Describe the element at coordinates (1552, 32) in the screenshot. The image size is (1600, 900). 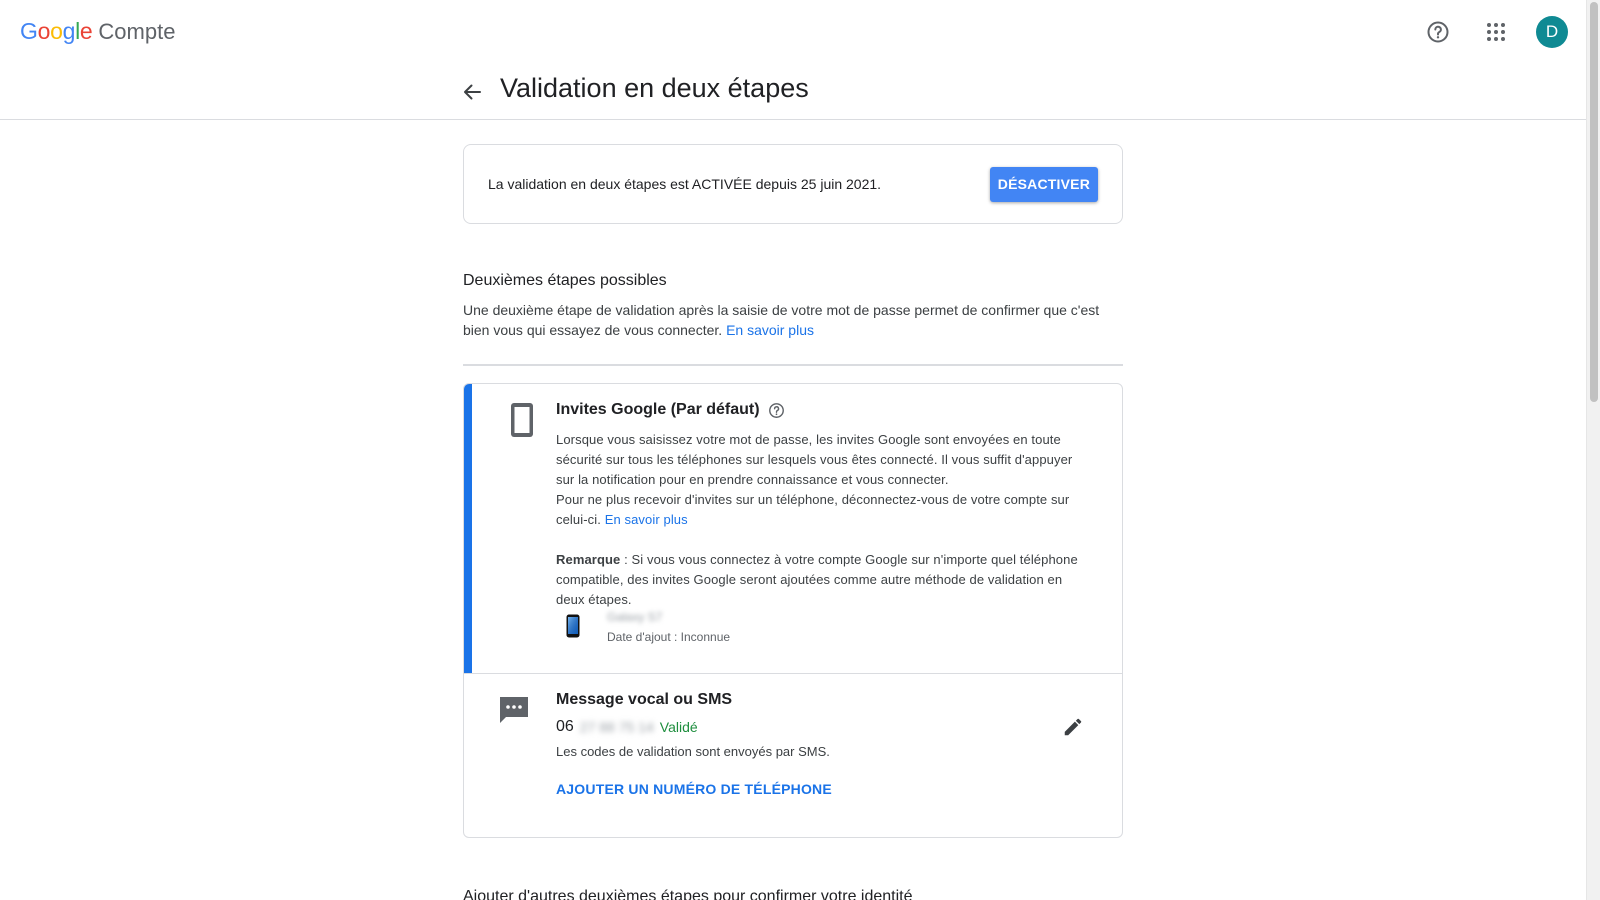
I see `account-avatar: D` at that location.